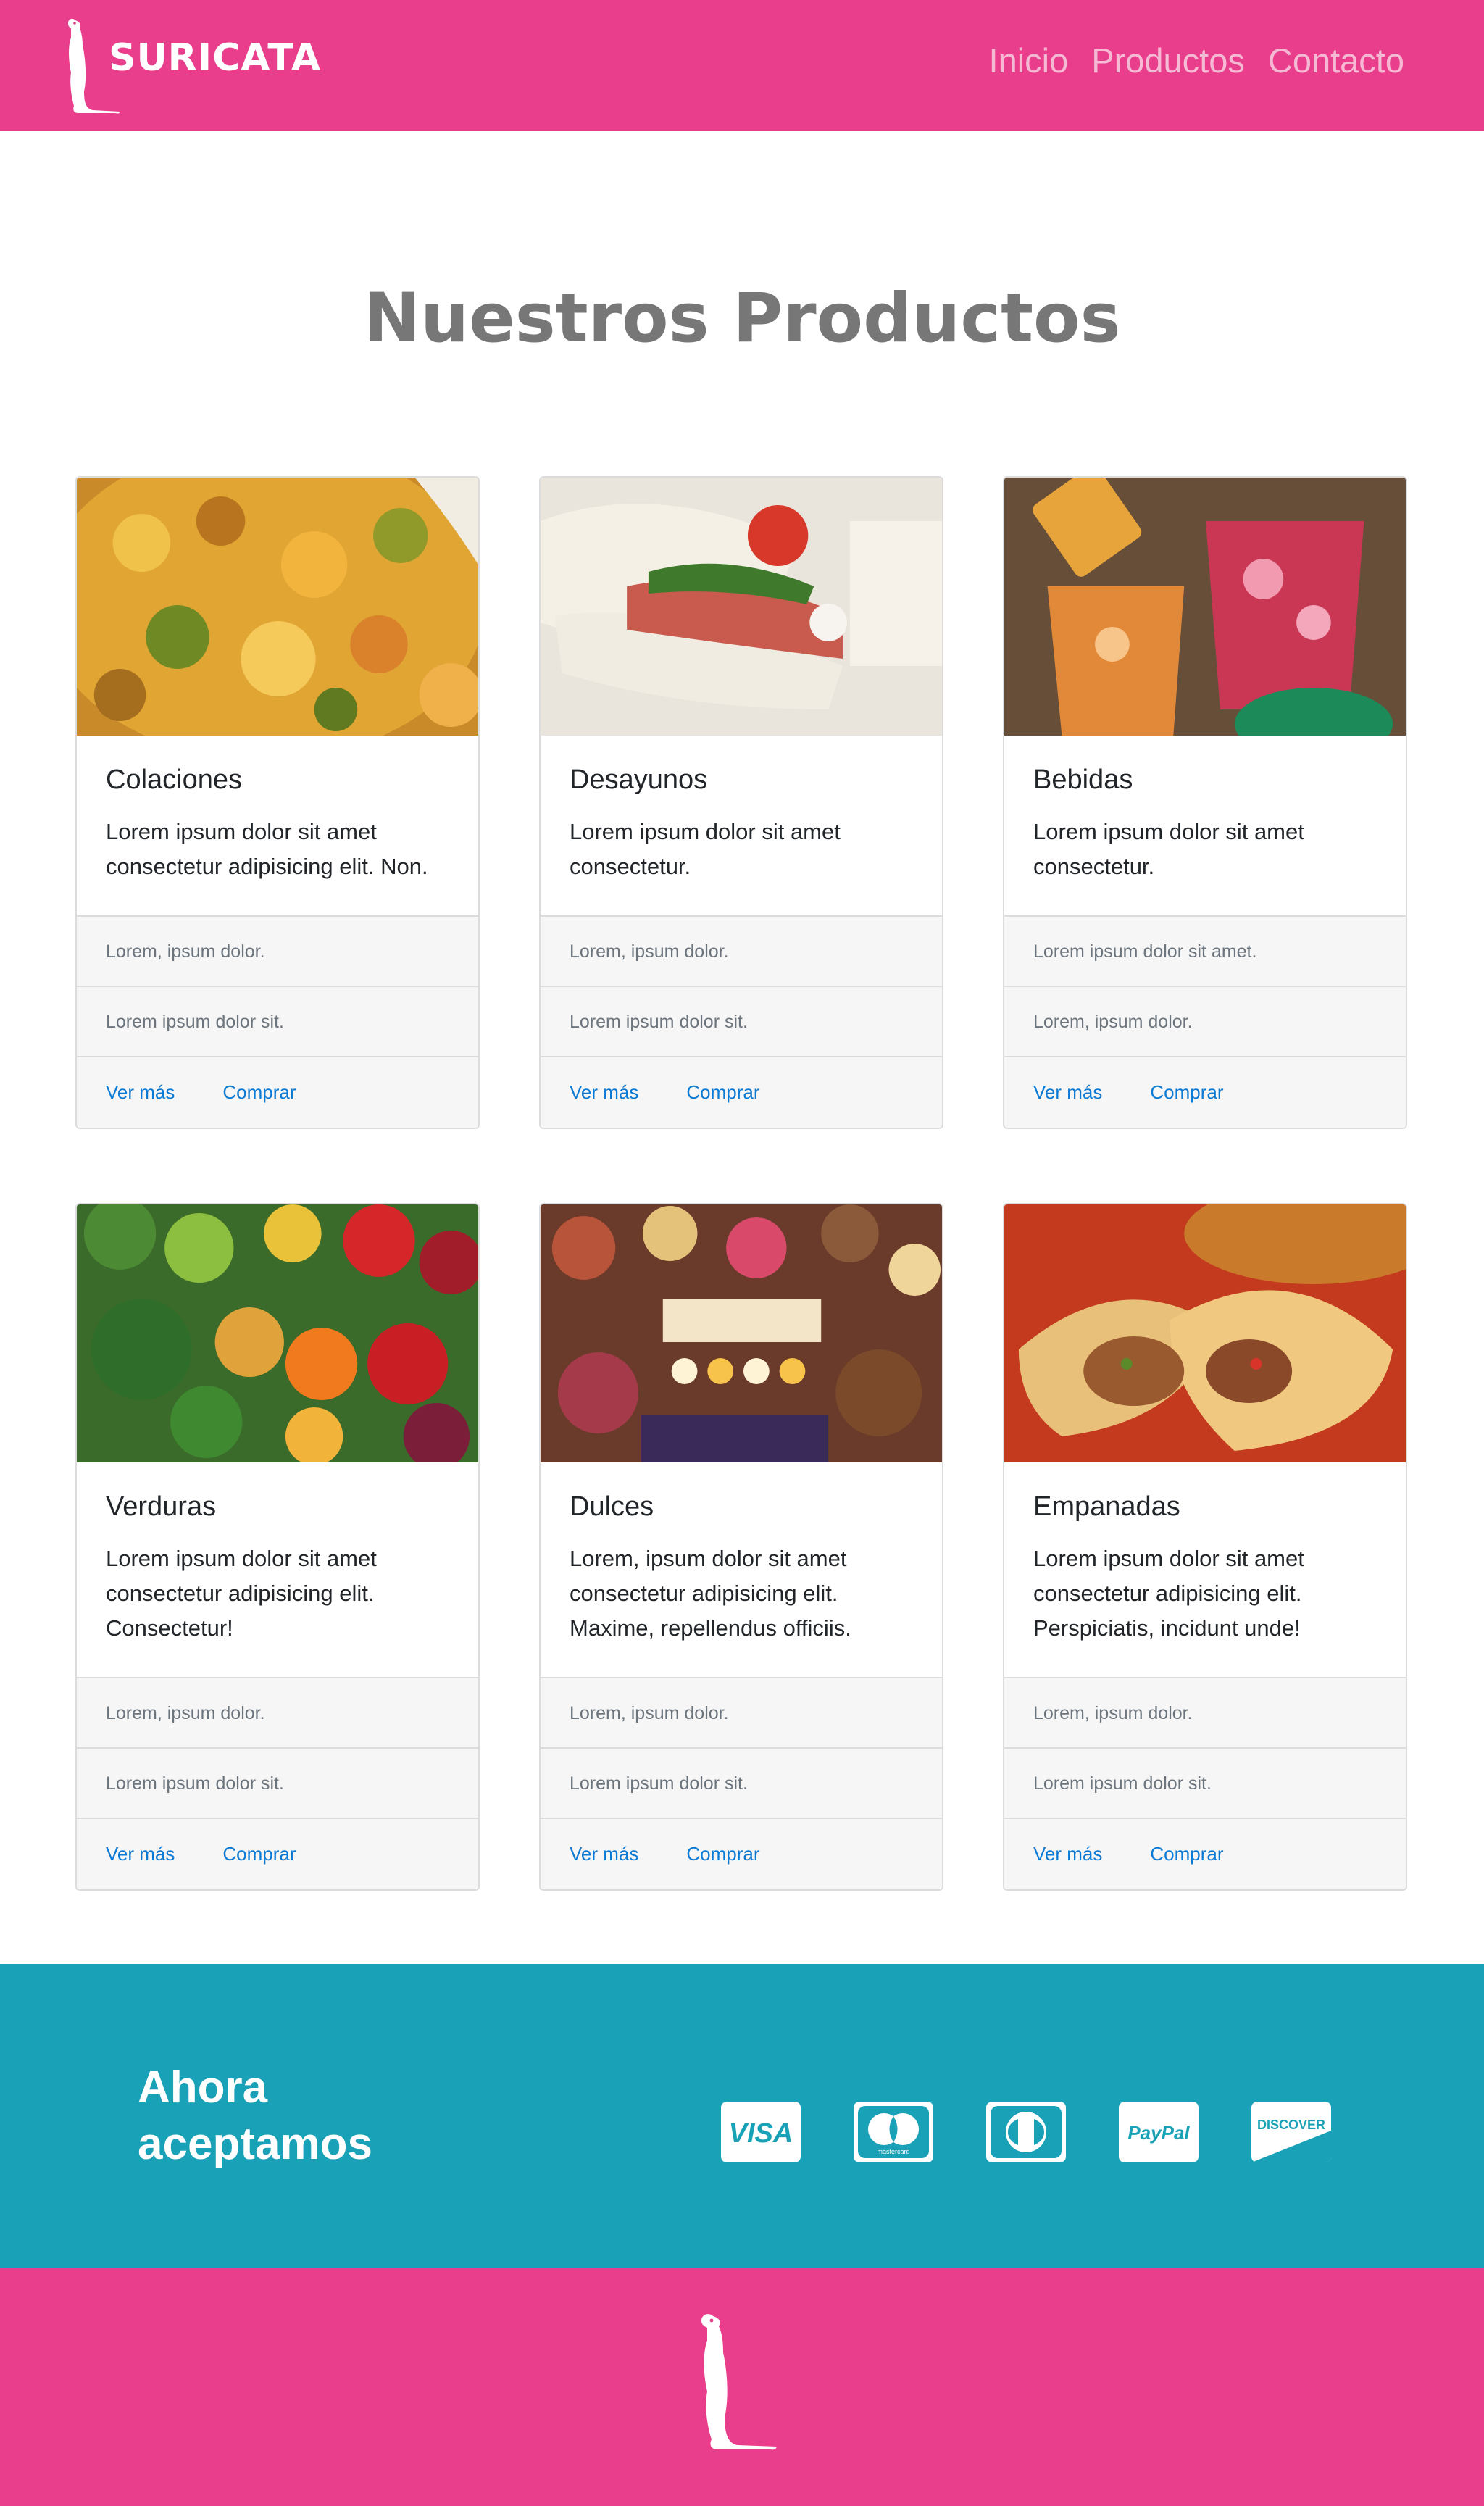  Describe the element at coordinates (1336, 60) in the screenshot. I see `nav-contacto: Contacto` at that location.